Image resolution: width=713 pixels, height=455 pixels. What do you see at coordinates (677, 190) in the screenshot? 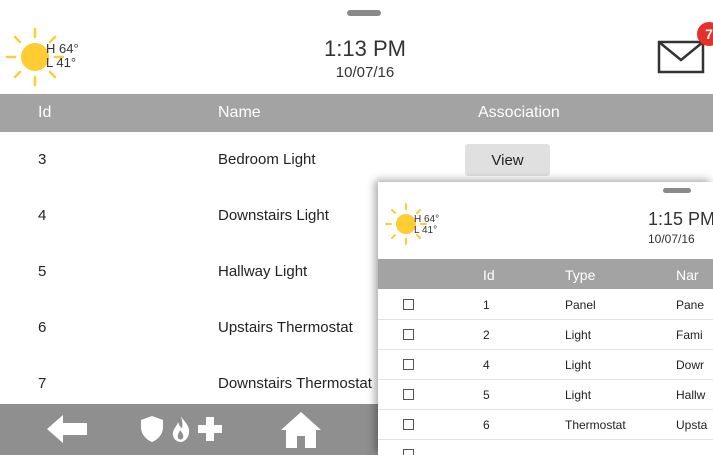
I see `overlay-pull-down-handle` at bounding box center [677, 190].